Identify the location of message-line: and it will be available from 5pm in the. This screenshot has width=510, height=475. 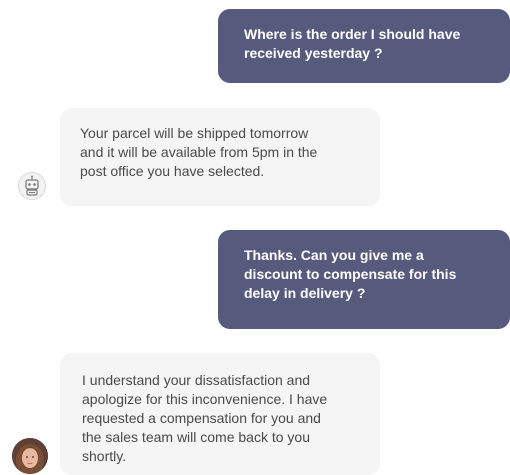
(199, 152).